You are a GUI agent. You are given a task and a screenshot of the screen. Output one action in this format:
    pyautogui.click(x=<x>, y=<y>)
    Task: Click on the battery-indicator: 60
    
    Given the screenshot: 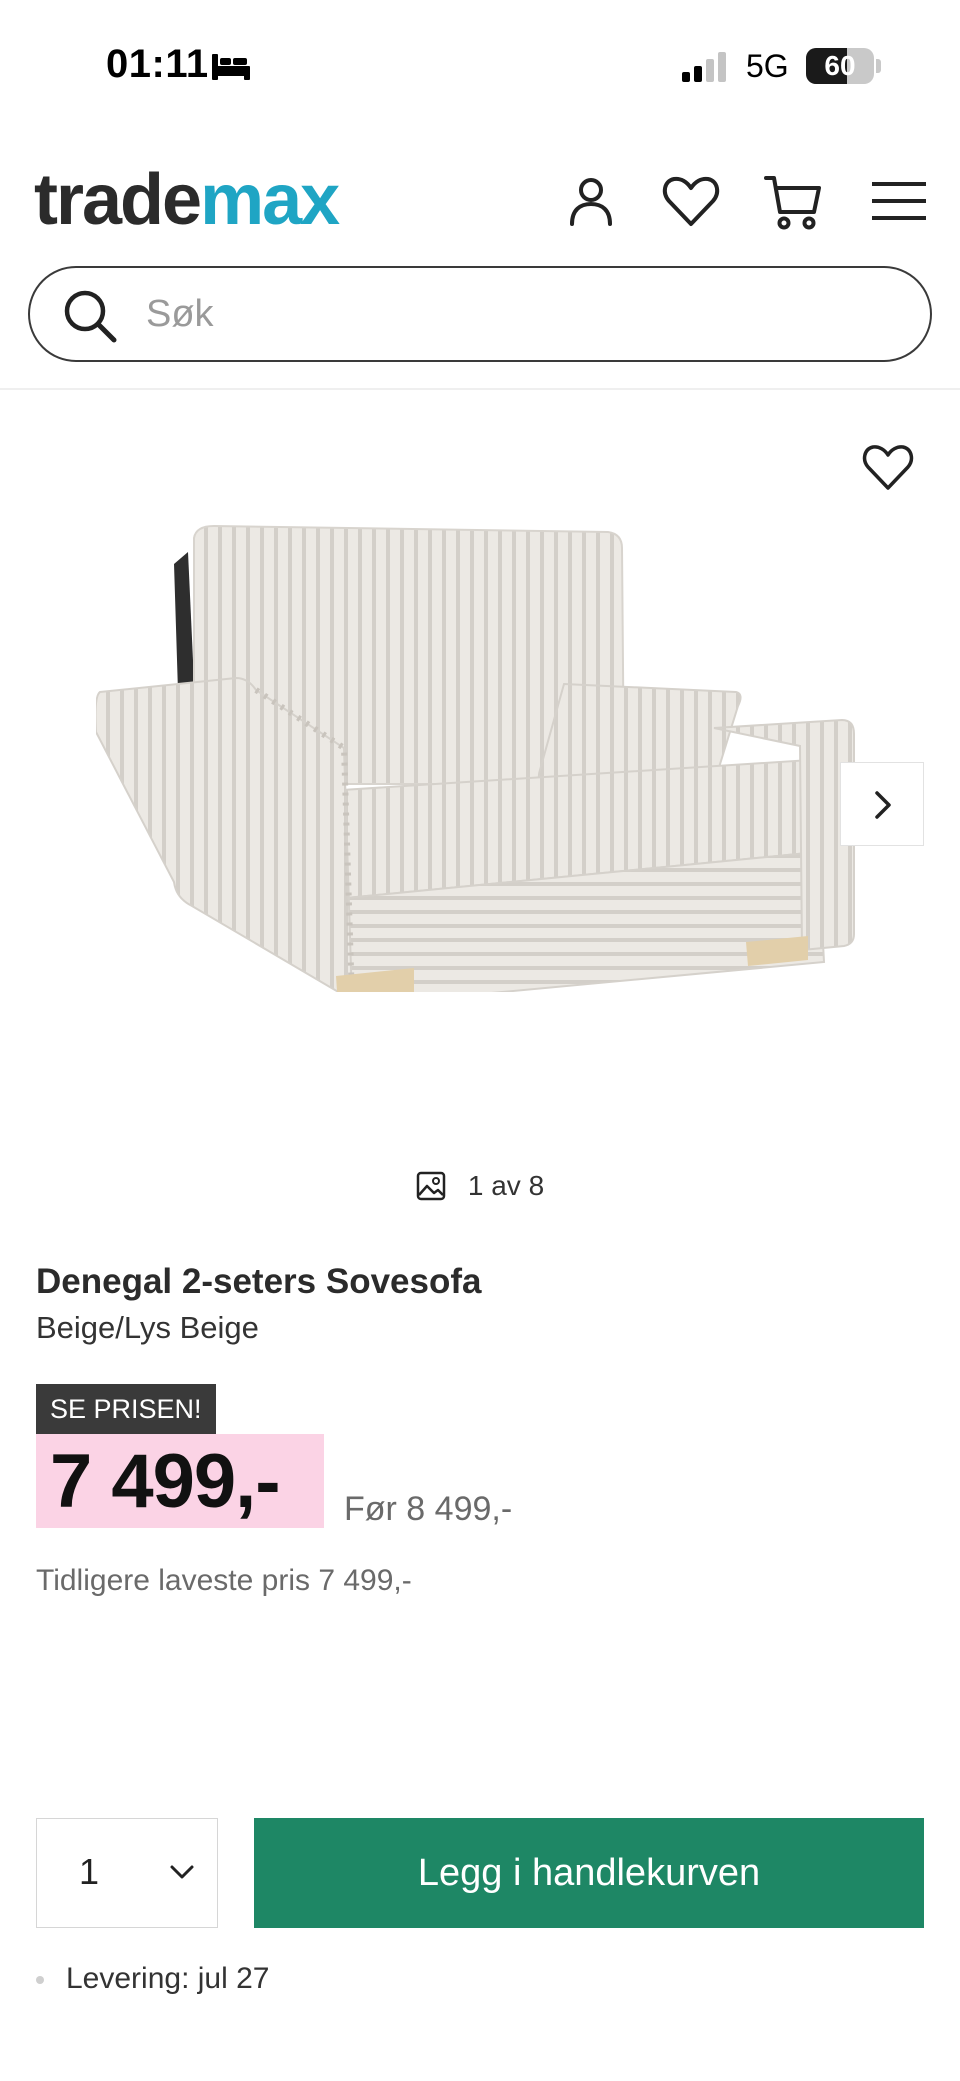 What is the action you would take?
    pyautogui.click(x=840, y=66)
    